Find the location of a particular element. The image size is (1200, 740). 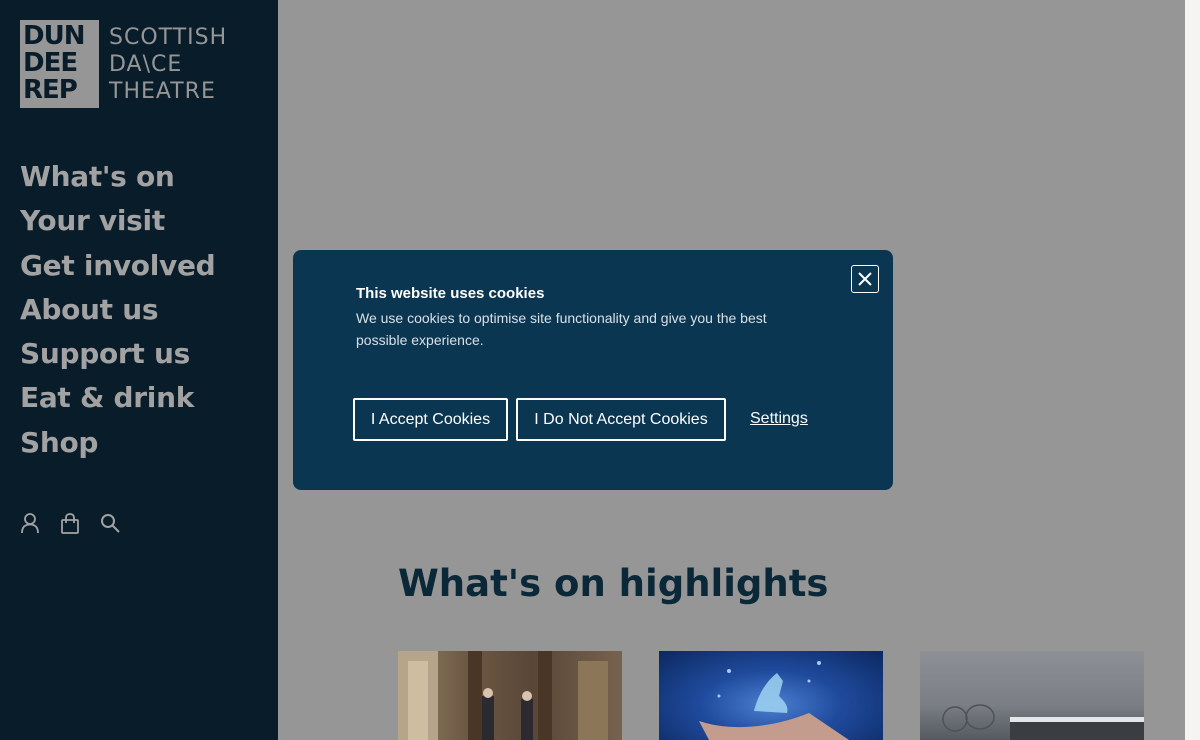

nav-item-eat-drink: Eat & drink is located at coordinates (117, 398).